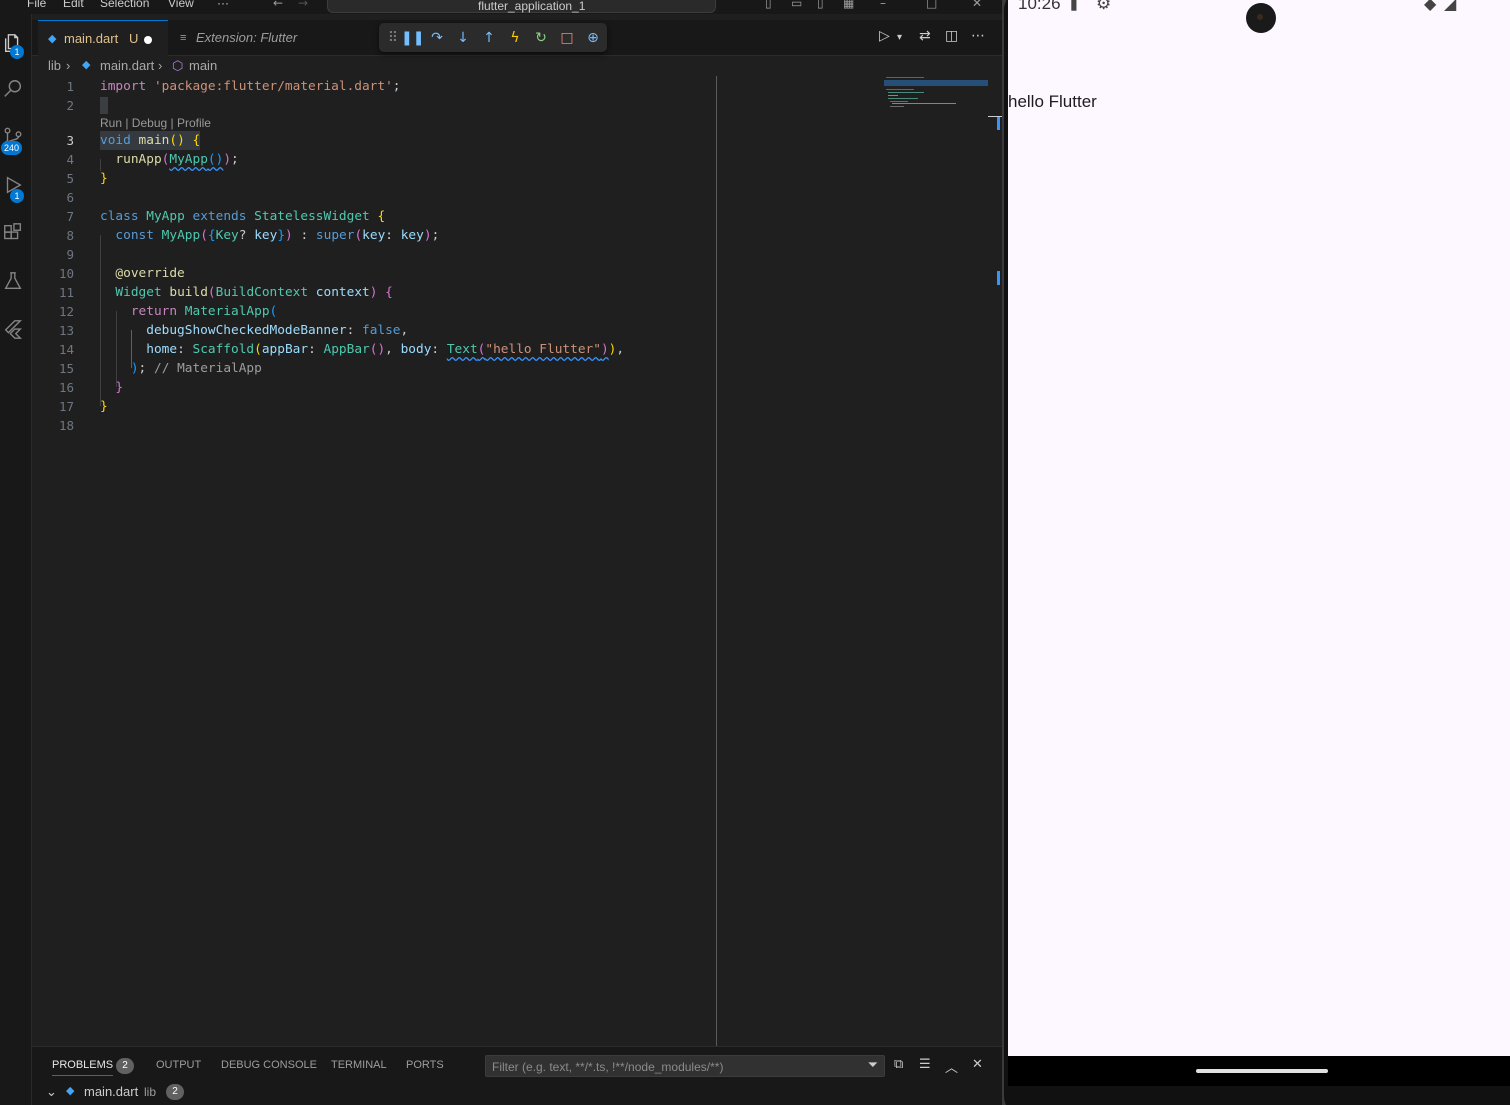 Image resolution: width=1510 pixels, height=1105 pixels. I want to click on status-bar: 10:26 ▮ ⚙ ◆ ◢, so click(1259, 16).